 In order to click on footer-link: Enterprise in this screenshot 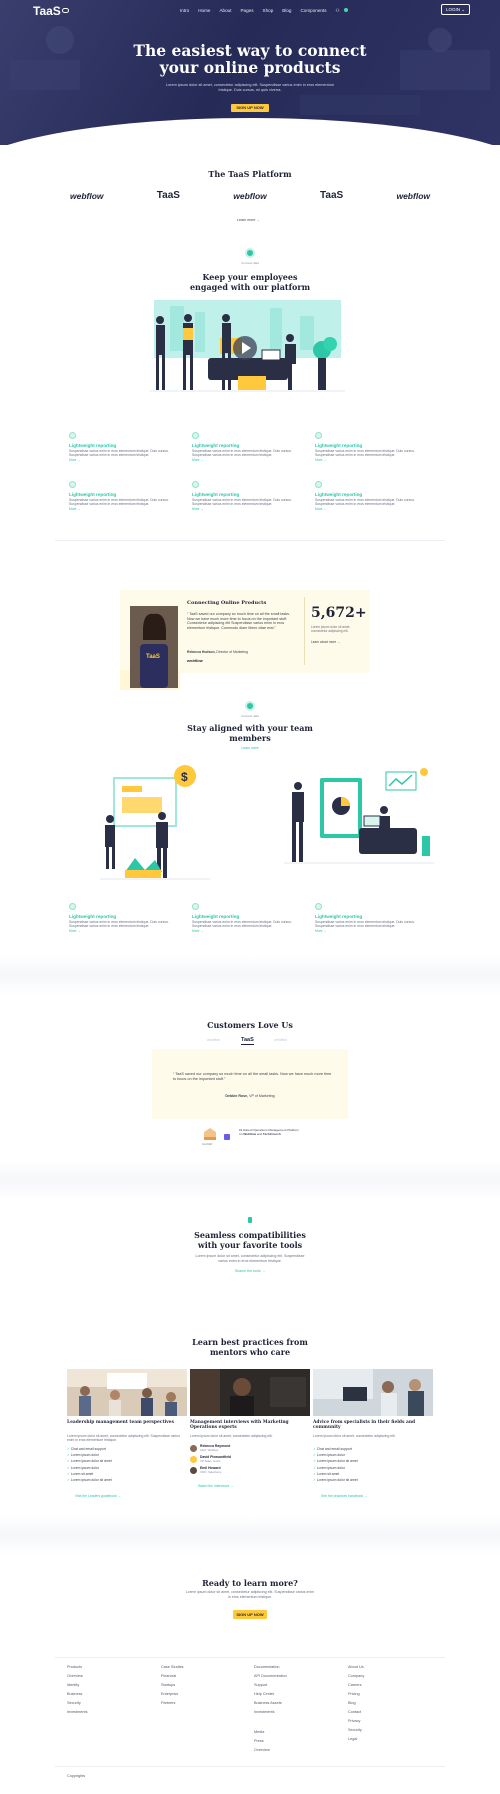, I will do `click(172, 1694)`.